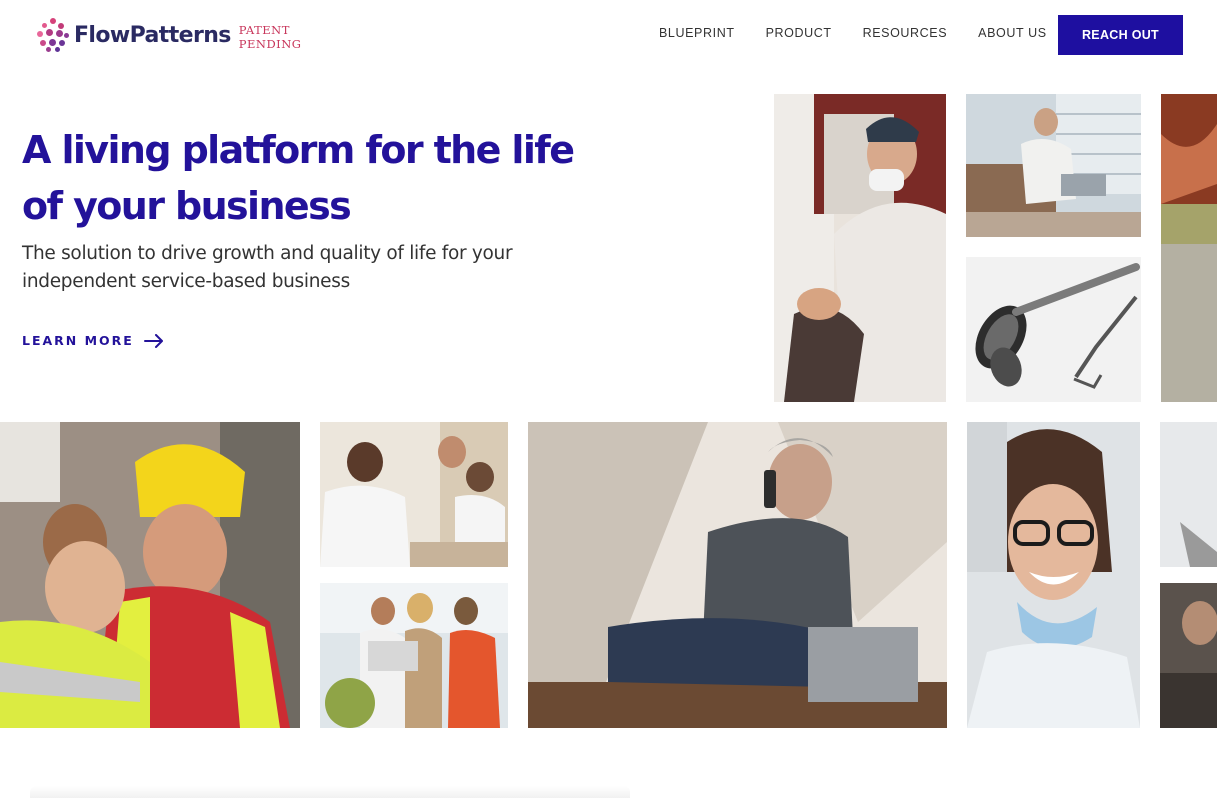  What do you see at coordinates (1188, 655) in the screenshot?
I see `photo-partial-right-bottom` at bounding box center [1188, 655].